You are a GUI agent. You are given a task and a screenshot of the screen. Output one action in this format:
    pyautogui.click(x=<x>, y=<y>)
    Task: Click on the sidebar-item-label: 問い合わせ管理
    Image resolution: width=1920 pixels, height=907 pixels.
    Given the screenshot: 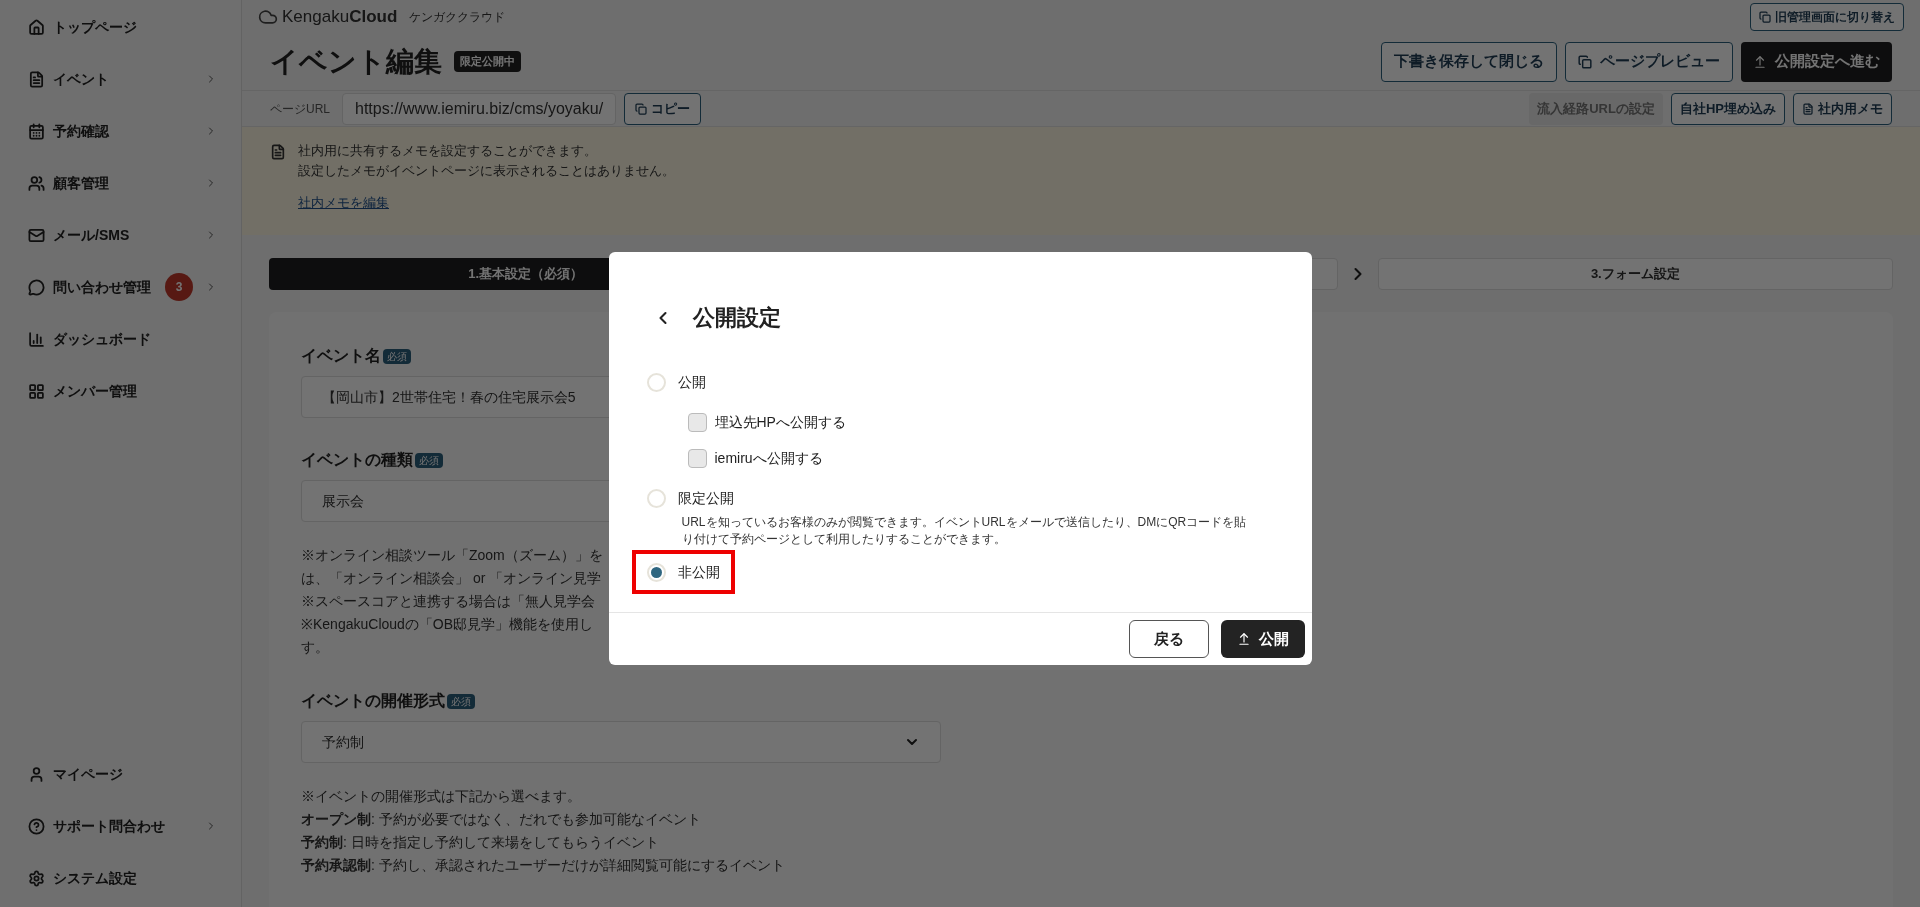 What is the action you would take?
    pyautogui.click(x=102, y=287)
    